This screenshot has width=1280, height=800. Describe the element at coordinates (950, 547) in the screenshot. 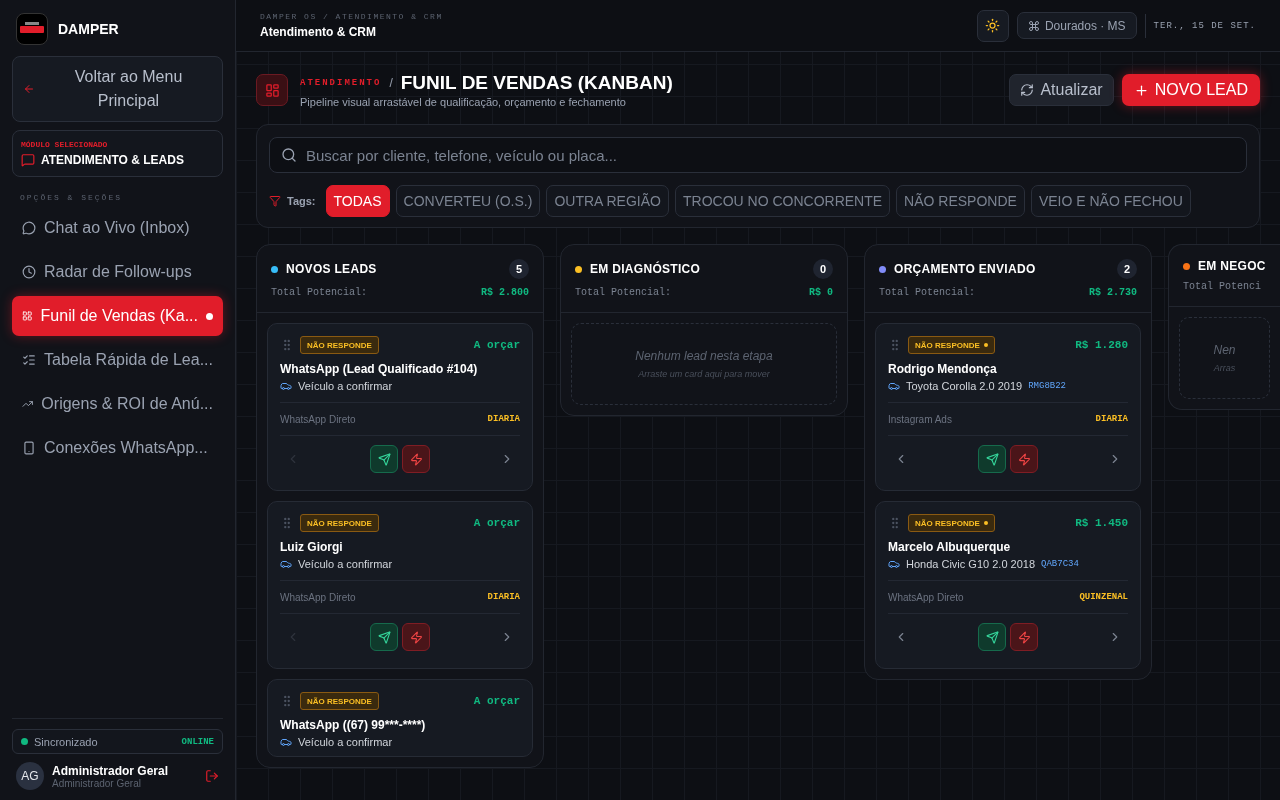

I see `lead-name: Marcelo Albuquerque` at that location.